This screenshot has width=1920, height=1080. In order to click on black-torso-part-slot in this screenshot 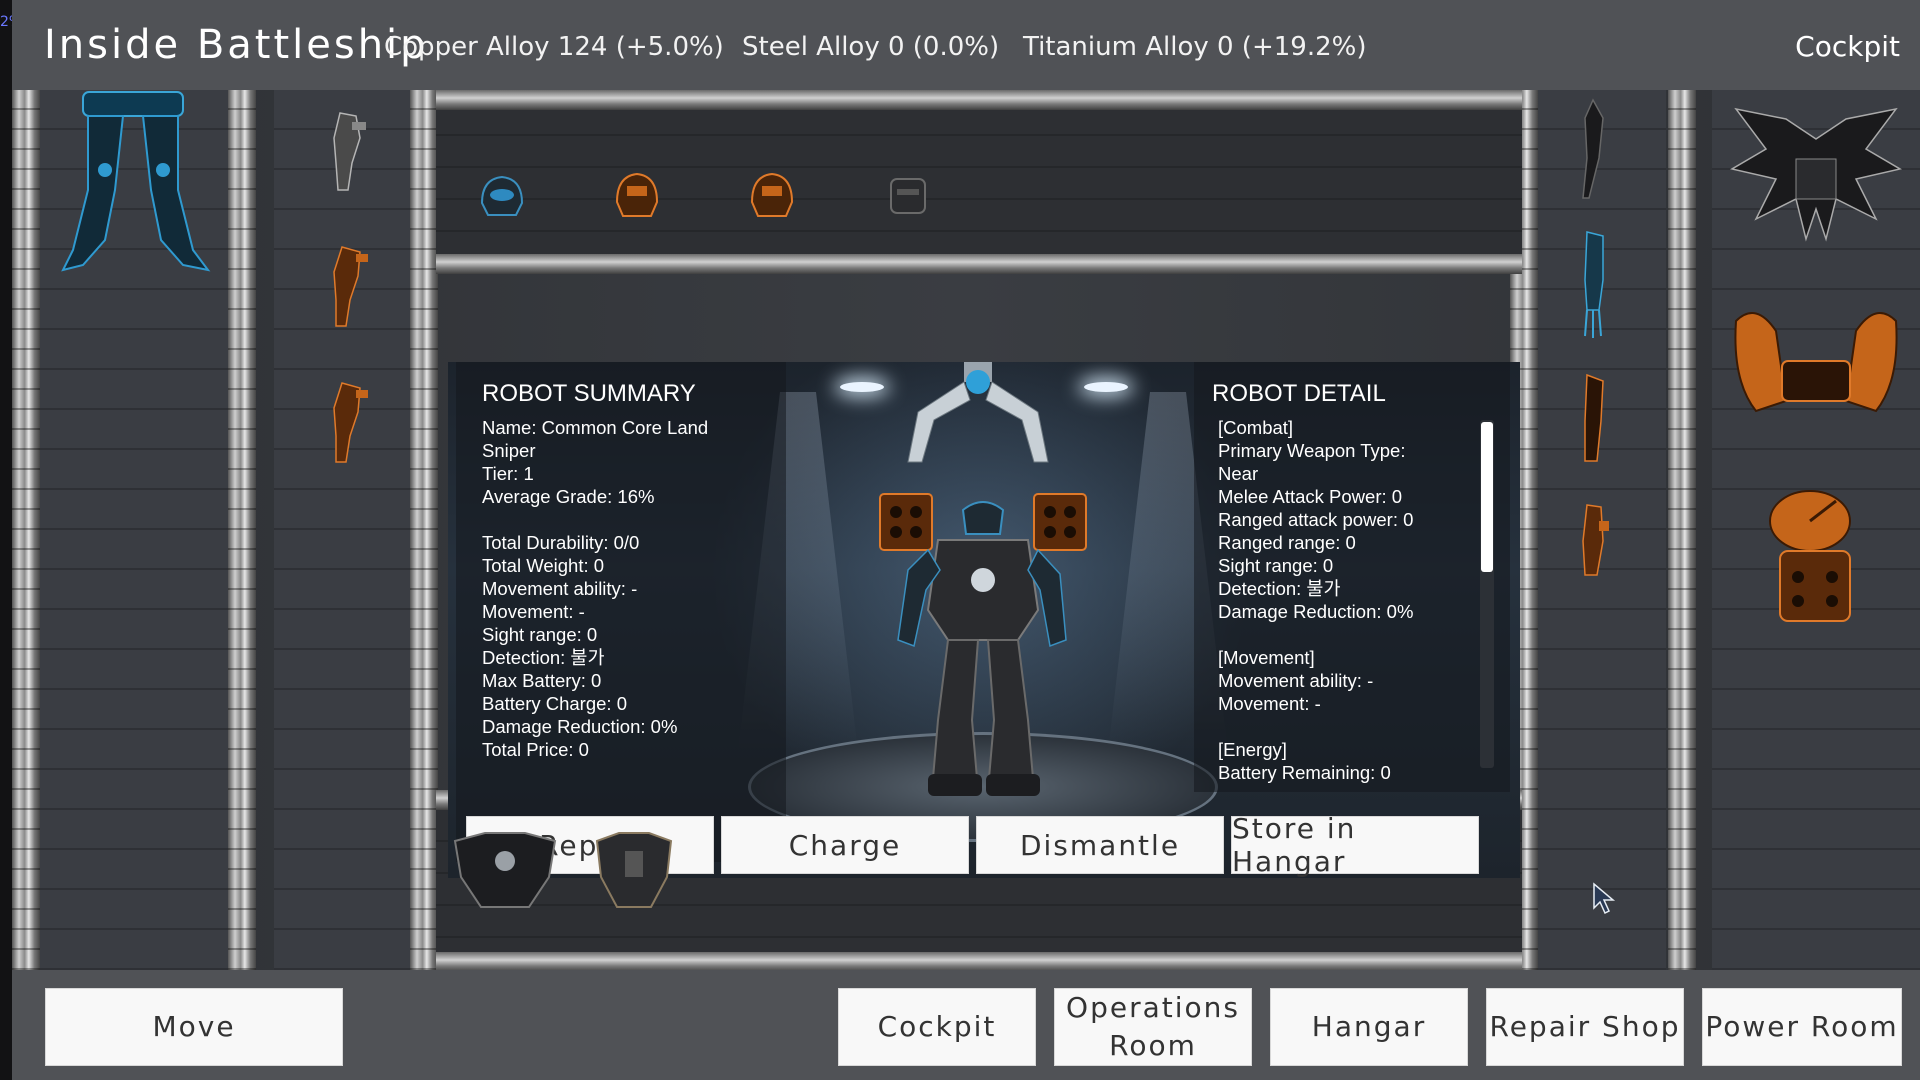, I will do `click(505, 872)`.